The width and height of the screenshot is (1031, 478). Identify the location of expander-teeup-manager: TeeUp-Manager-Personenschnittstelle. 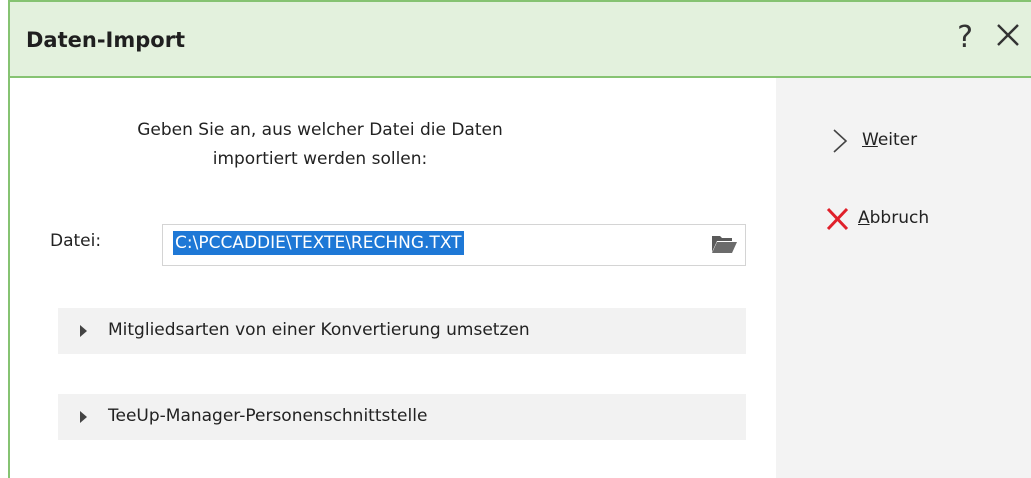
(402, 417).